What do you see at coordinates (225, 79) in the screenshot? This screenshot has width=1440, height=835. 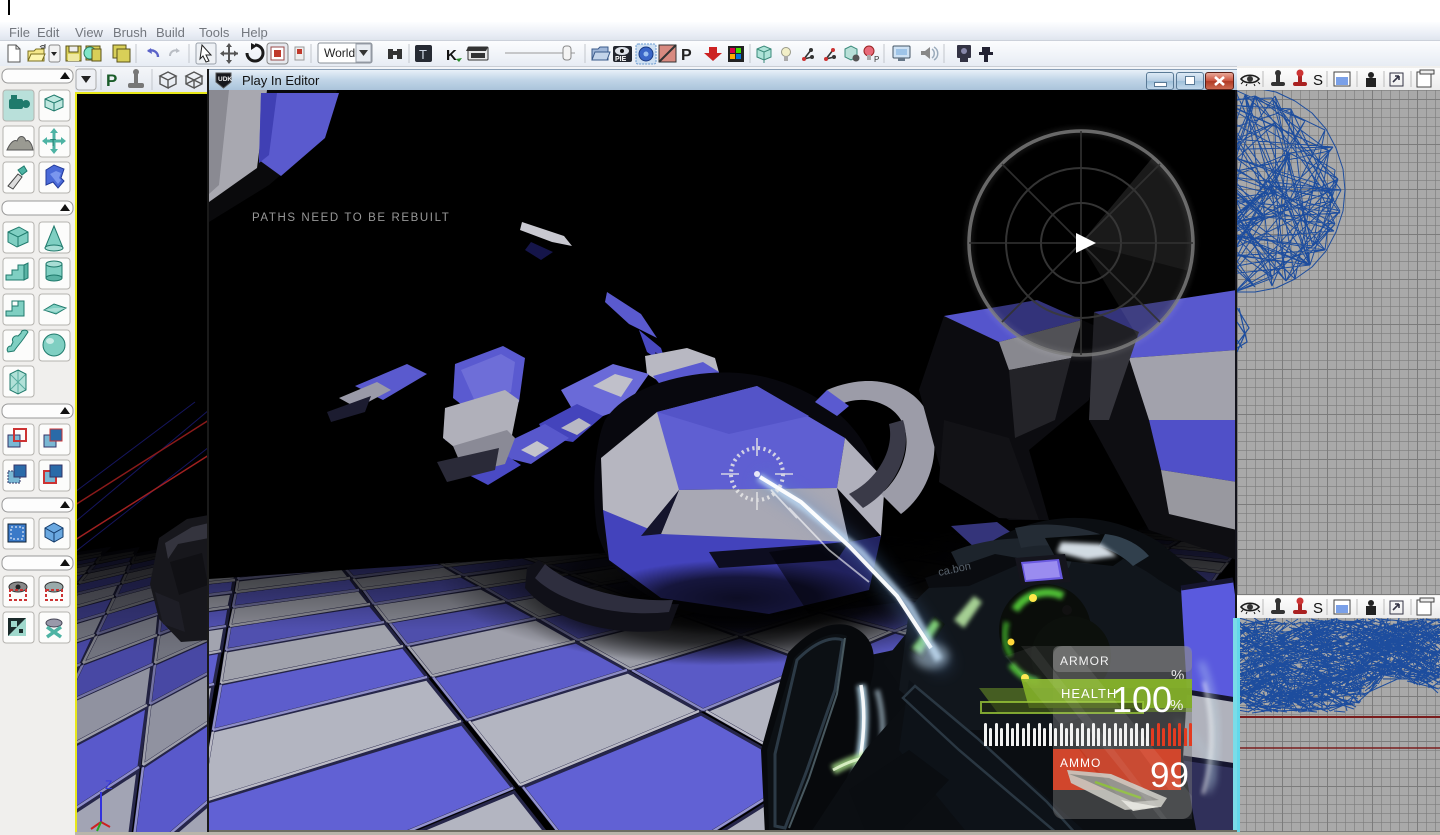 I see `svg-text: UDK` at bounding box center [225, 79].